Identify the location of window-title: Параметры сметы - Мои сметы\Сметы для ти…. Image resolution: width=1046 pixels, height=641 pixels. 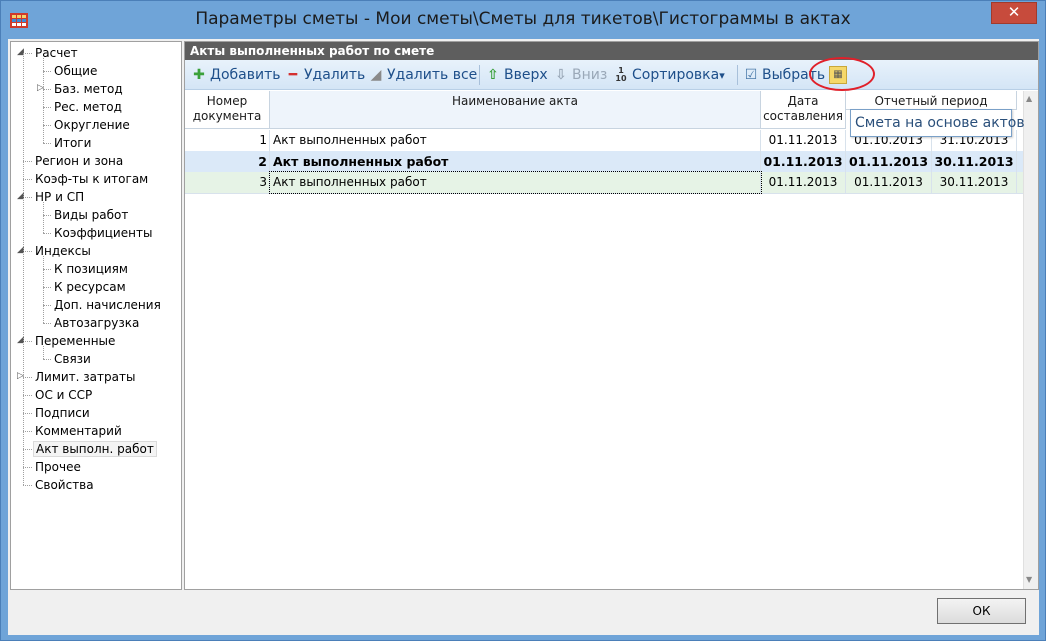
(523, 19).